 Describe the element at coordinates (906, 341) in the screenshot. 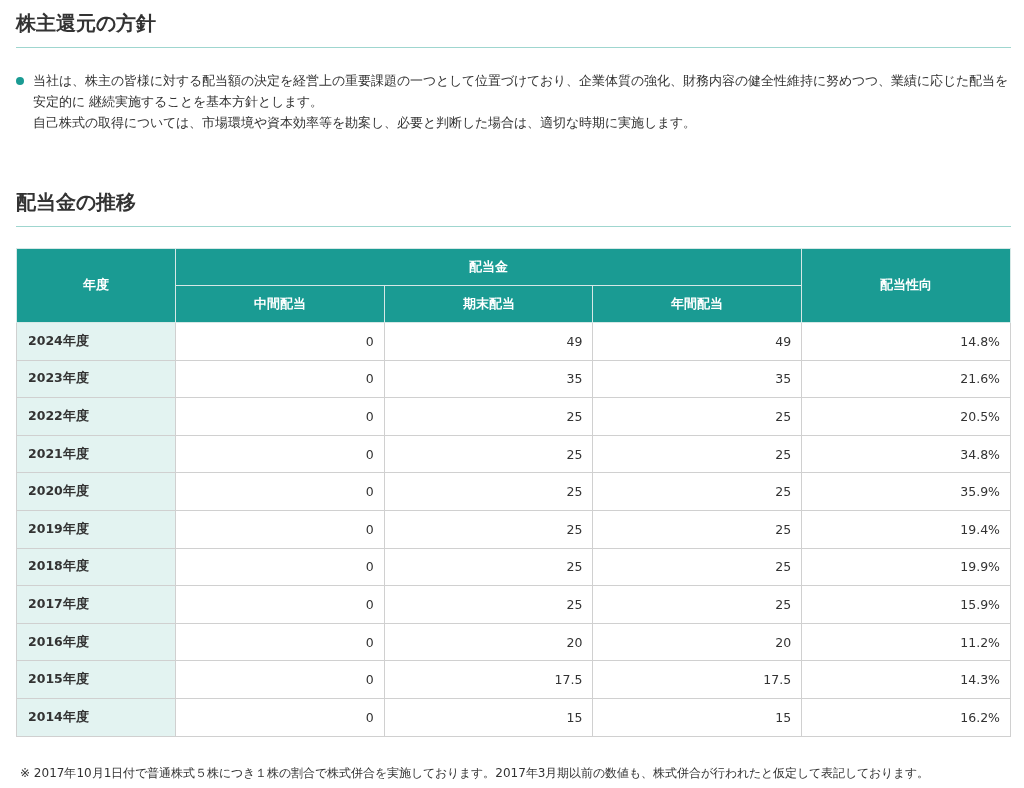

I see `table-cell: 14.8%` at that location.